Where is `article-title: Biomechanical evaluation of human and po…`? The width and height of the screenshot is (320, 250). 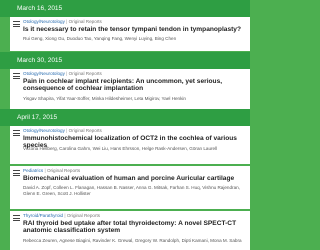
article-title: Biomechanical evaluation of human and po… is located at coordinates (135, 178).